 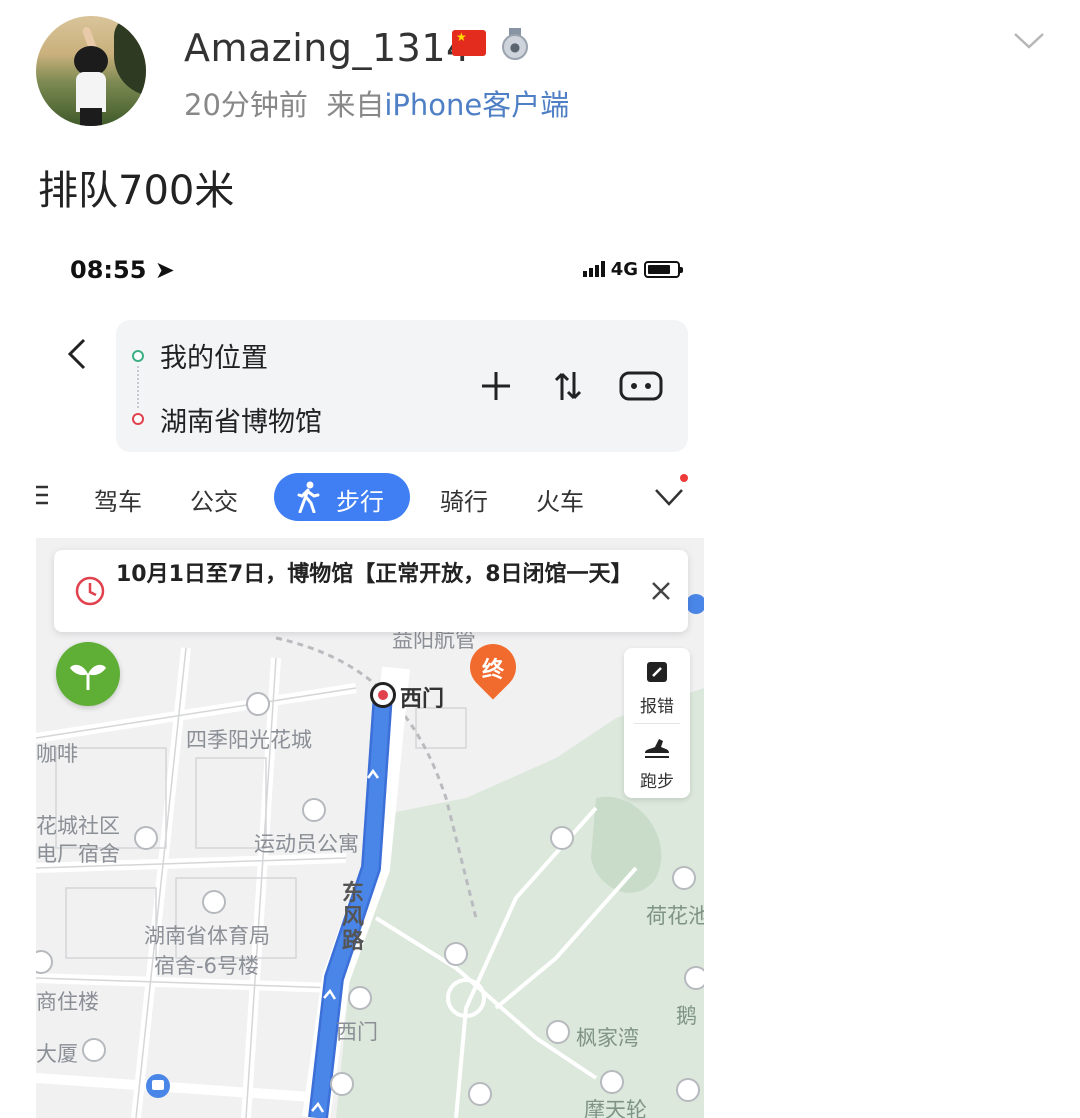 I want to click on report-error-label: 报错, so click(x=657, y=707).